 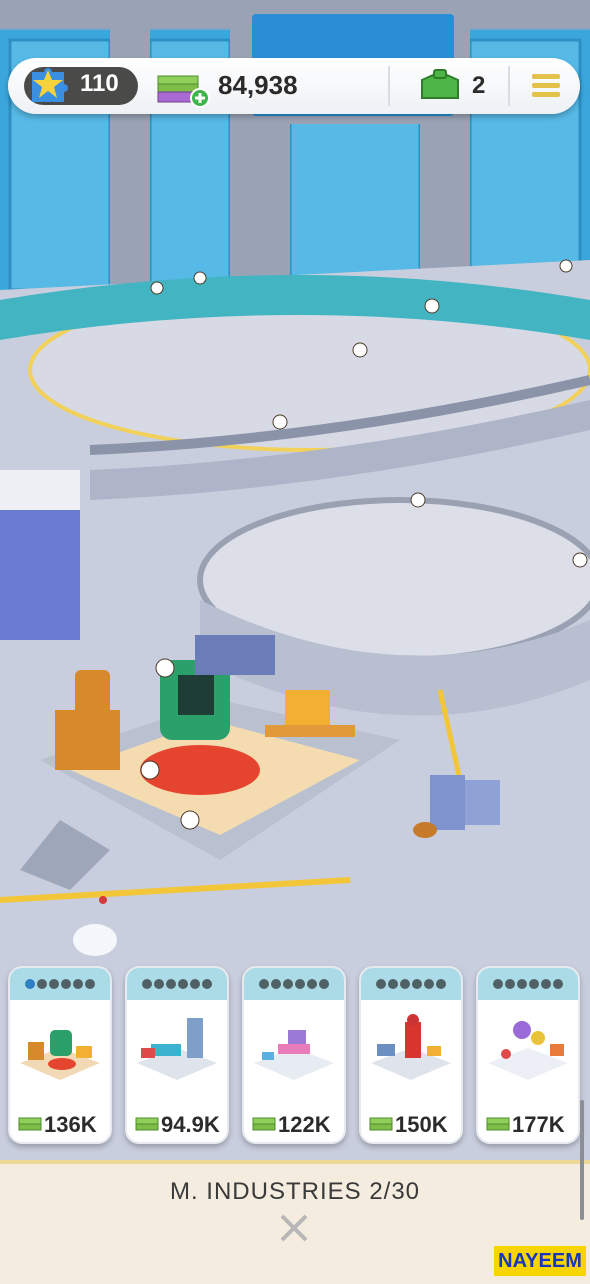 I want to click on card-price: 177K, so click(x=528, y=1124).